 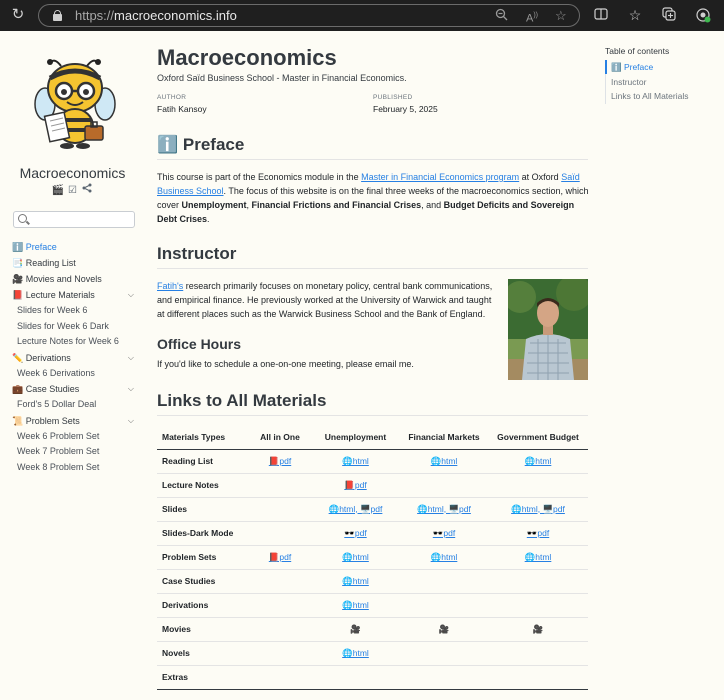 I want to click on table-cell: 🌐html, 🖥️pdf, so click(x=444, y=509).